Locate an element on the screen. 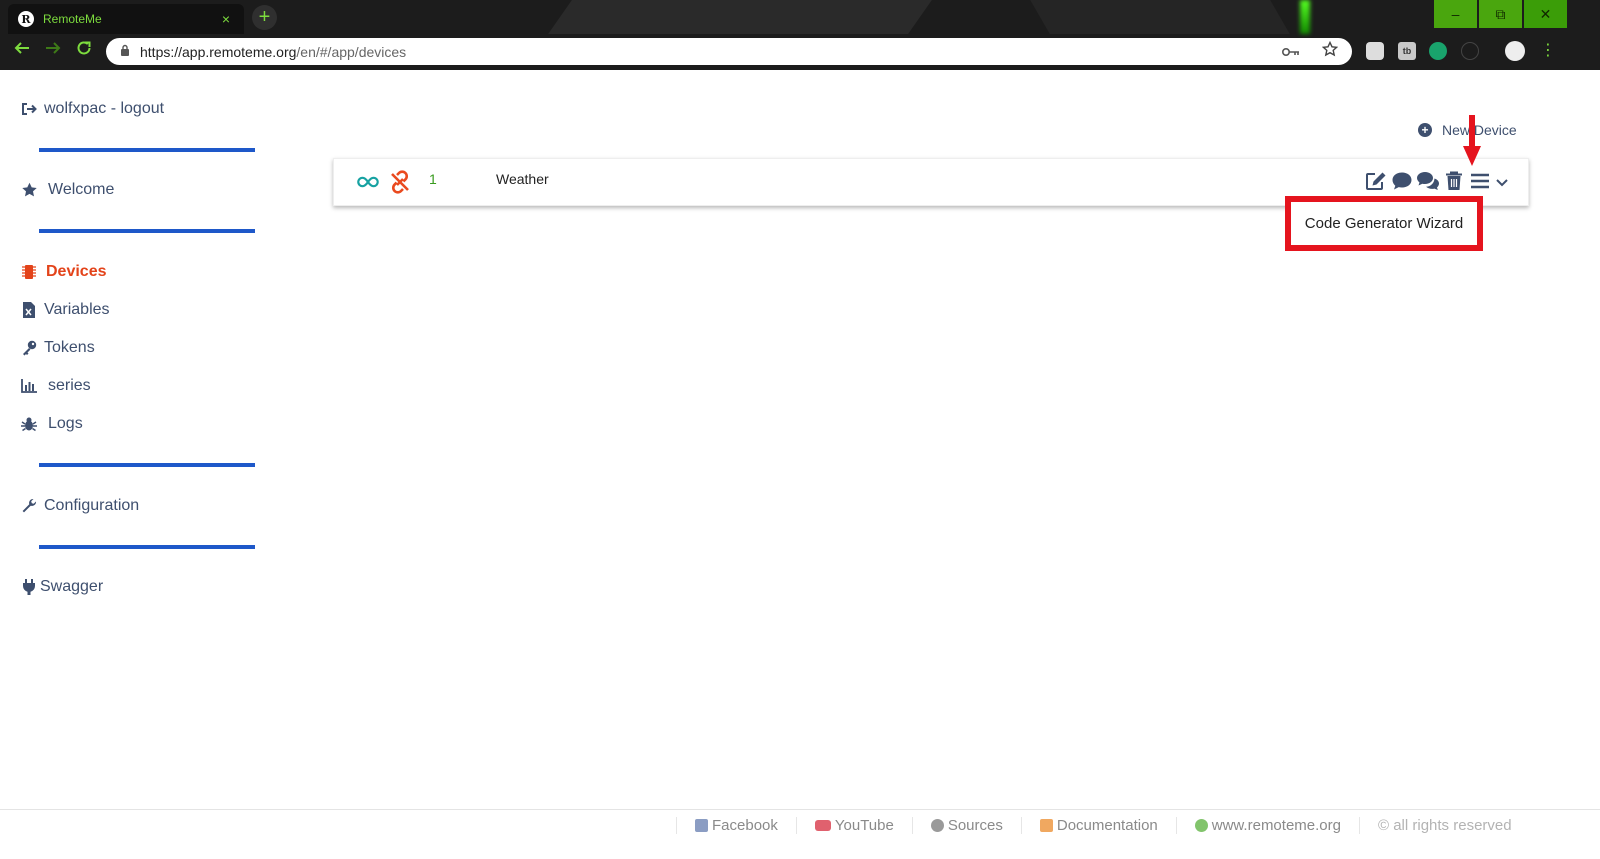  back-button is located at coordinates (22, 51).